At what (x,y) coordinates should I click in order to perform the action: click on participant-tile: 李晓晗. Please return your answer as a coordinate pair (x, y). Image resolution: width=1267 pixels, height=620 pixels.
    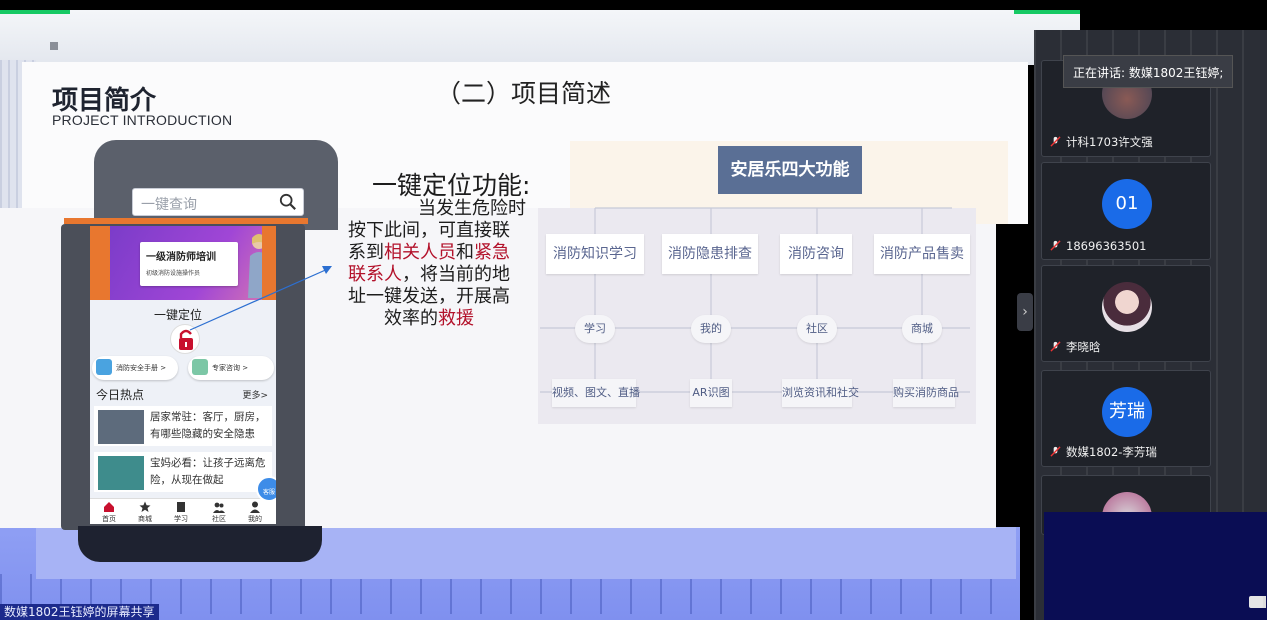
    Looking at the image, I should click on (1126, 313).